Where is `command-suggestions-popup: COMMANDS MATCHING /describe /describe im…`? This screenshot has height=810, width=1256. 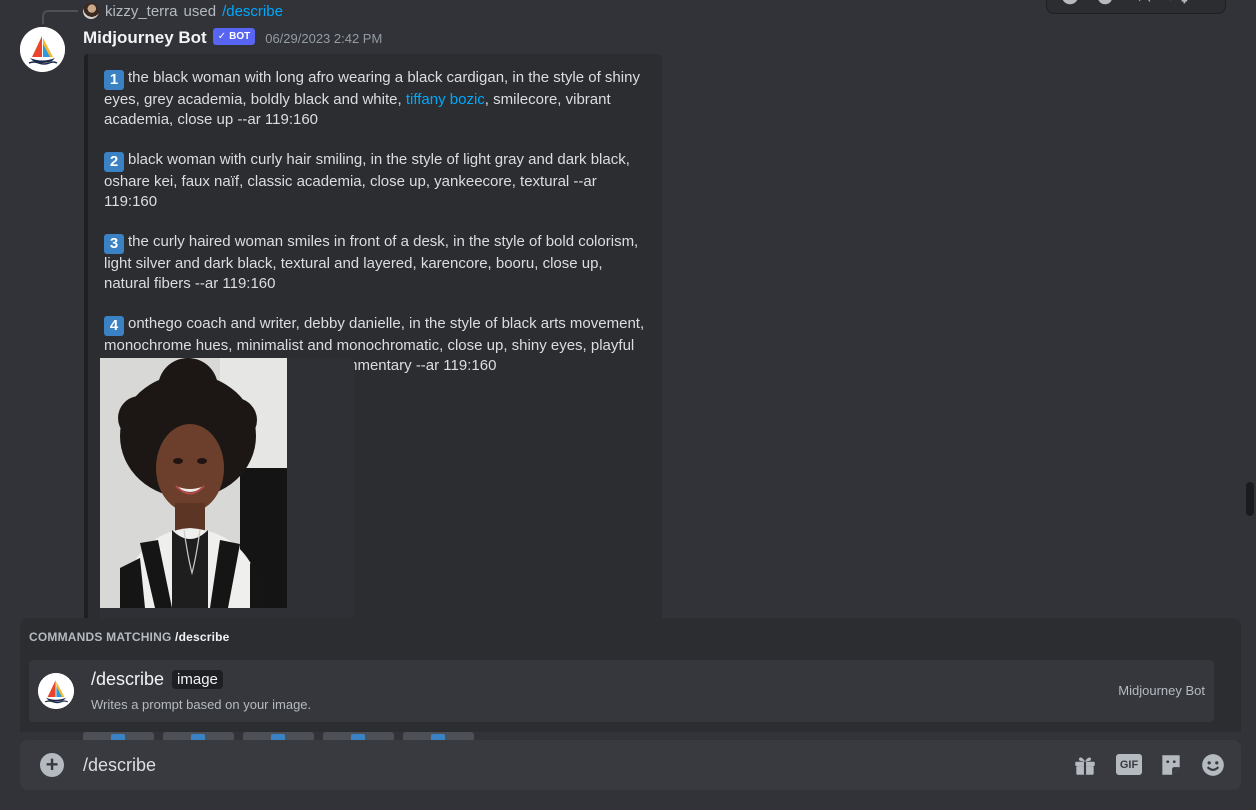
command-suggestions-popup: COMMANDS MATCHING /describe /describe im… is located at coordinates (630, 675).